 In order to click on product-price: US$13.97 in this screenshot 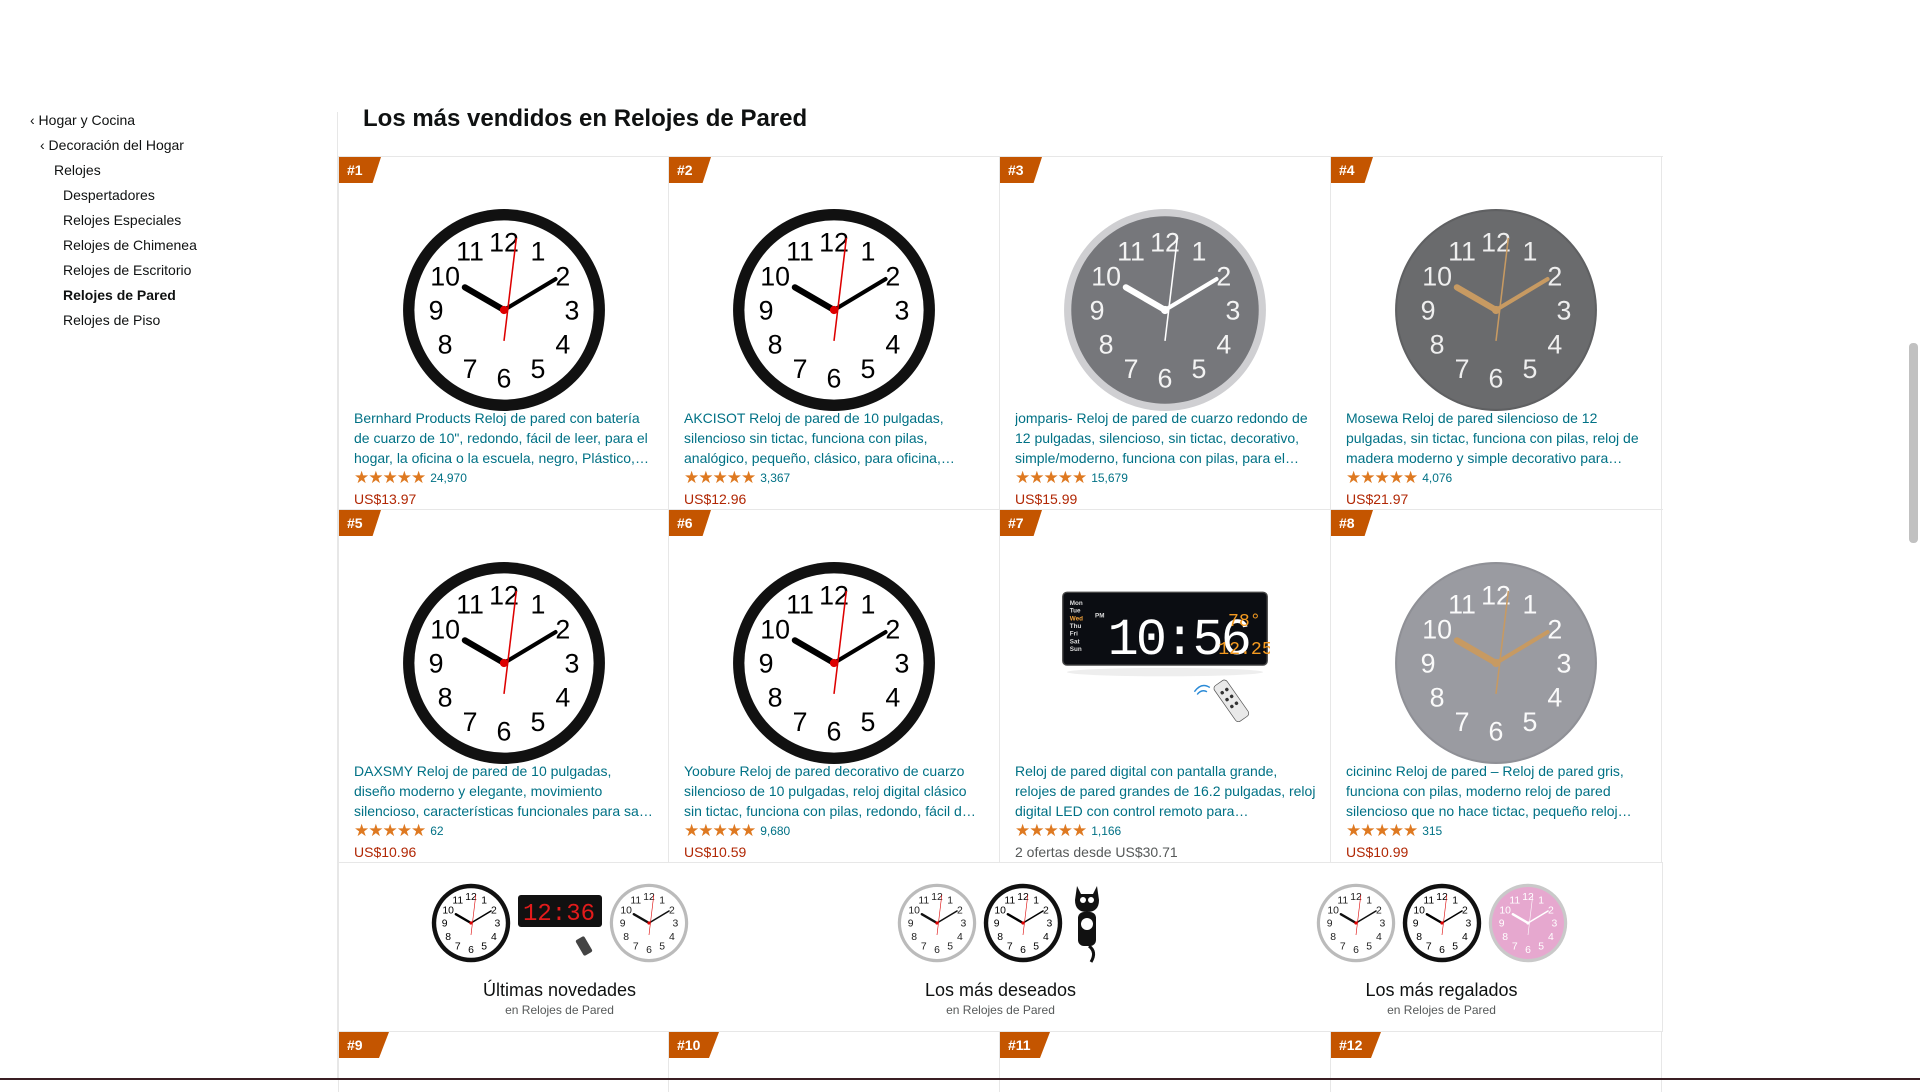, I will do `click(385, 499)`.